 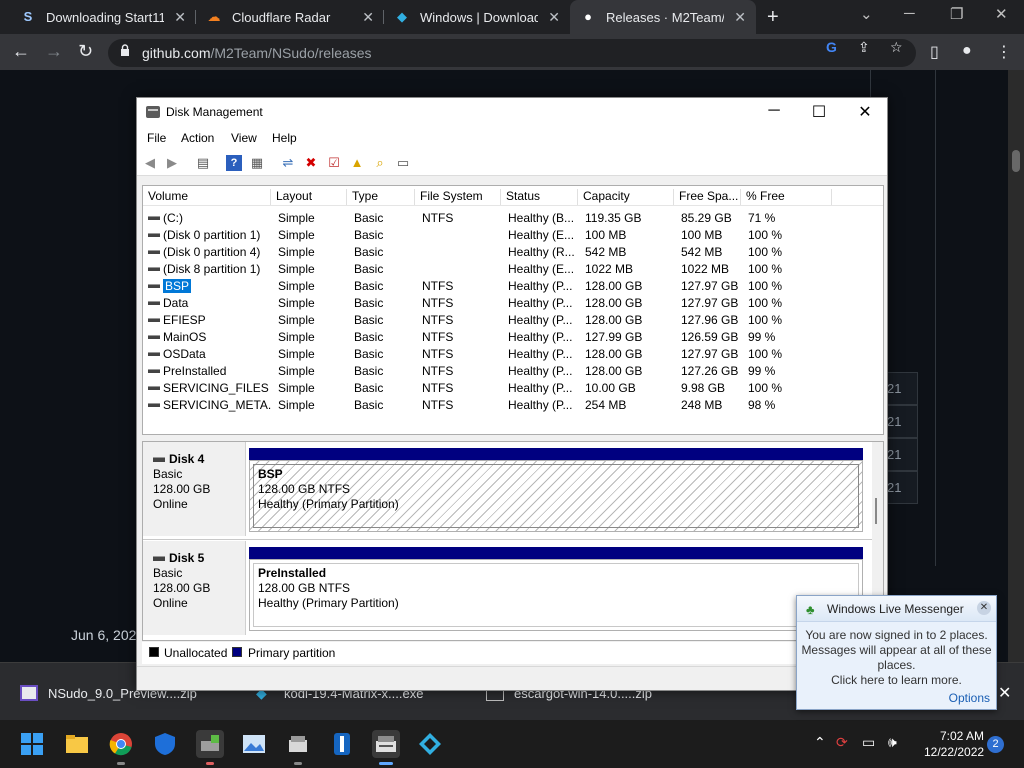 What do you see at coordinates (21, 51) in the screenshot?
I see `back-icon: ←` at bounding box center [21, 51].